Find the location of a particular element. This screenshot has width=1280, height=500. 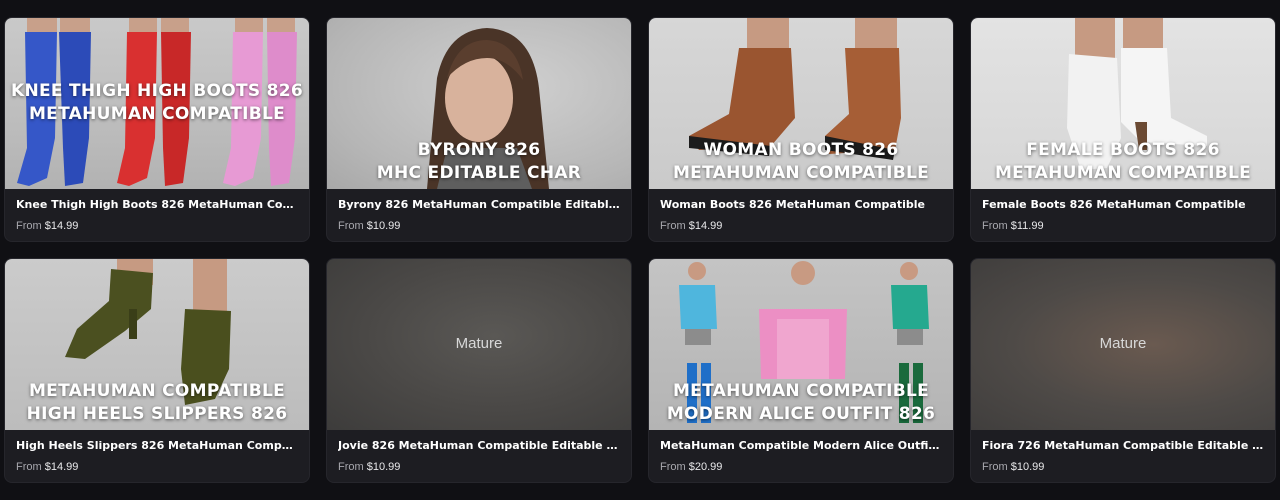

product-price: From $11.99 is located at coordinates (1123, 226).